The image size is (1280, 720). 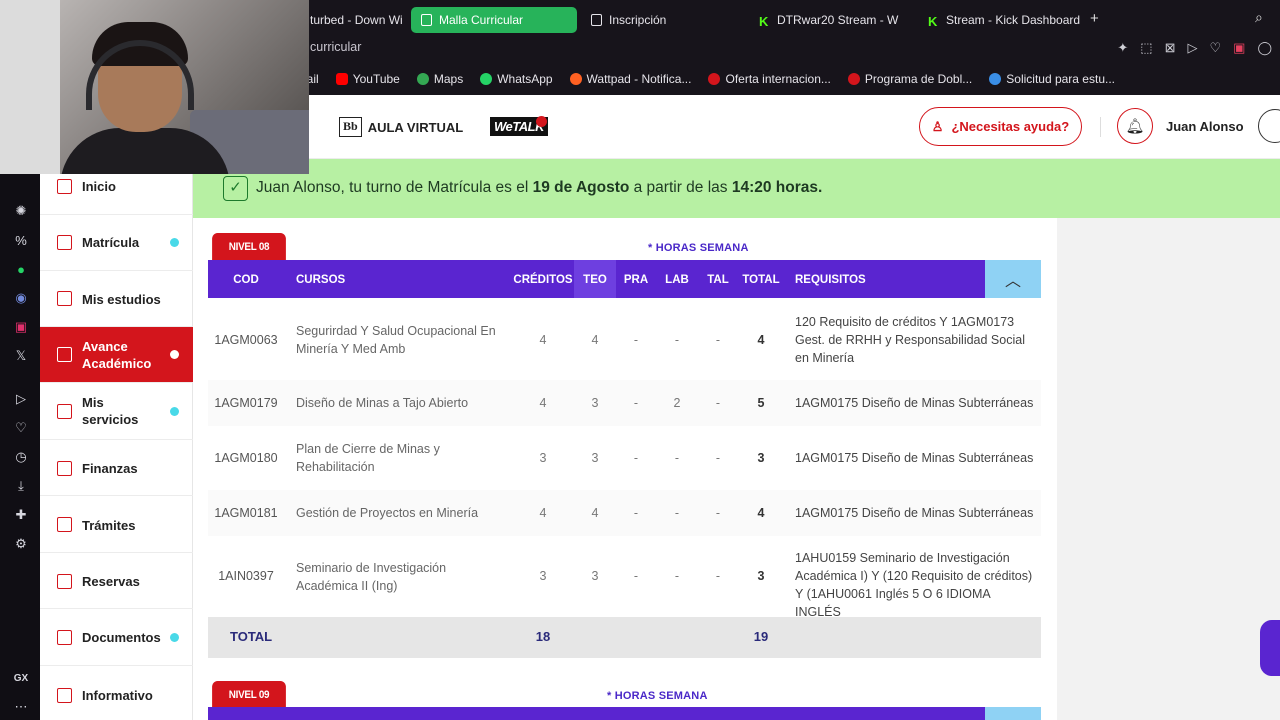 I want to click on instagram-icon: ▣, so click(x=21, y=327).